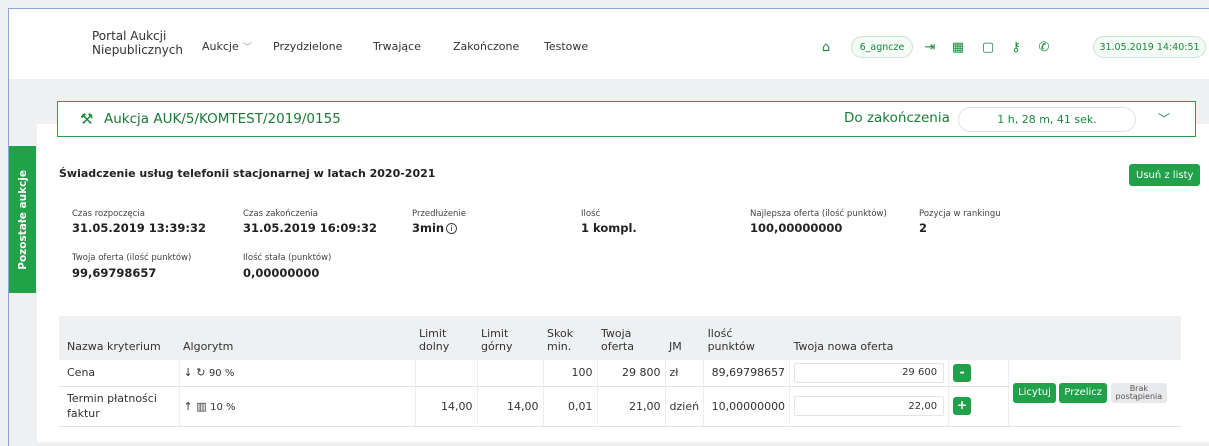 This screenshot has height=446, width=1209. I want to click on actions-cell: Licytuj Przelicz Brak postąpienia, so click(1094, 393).